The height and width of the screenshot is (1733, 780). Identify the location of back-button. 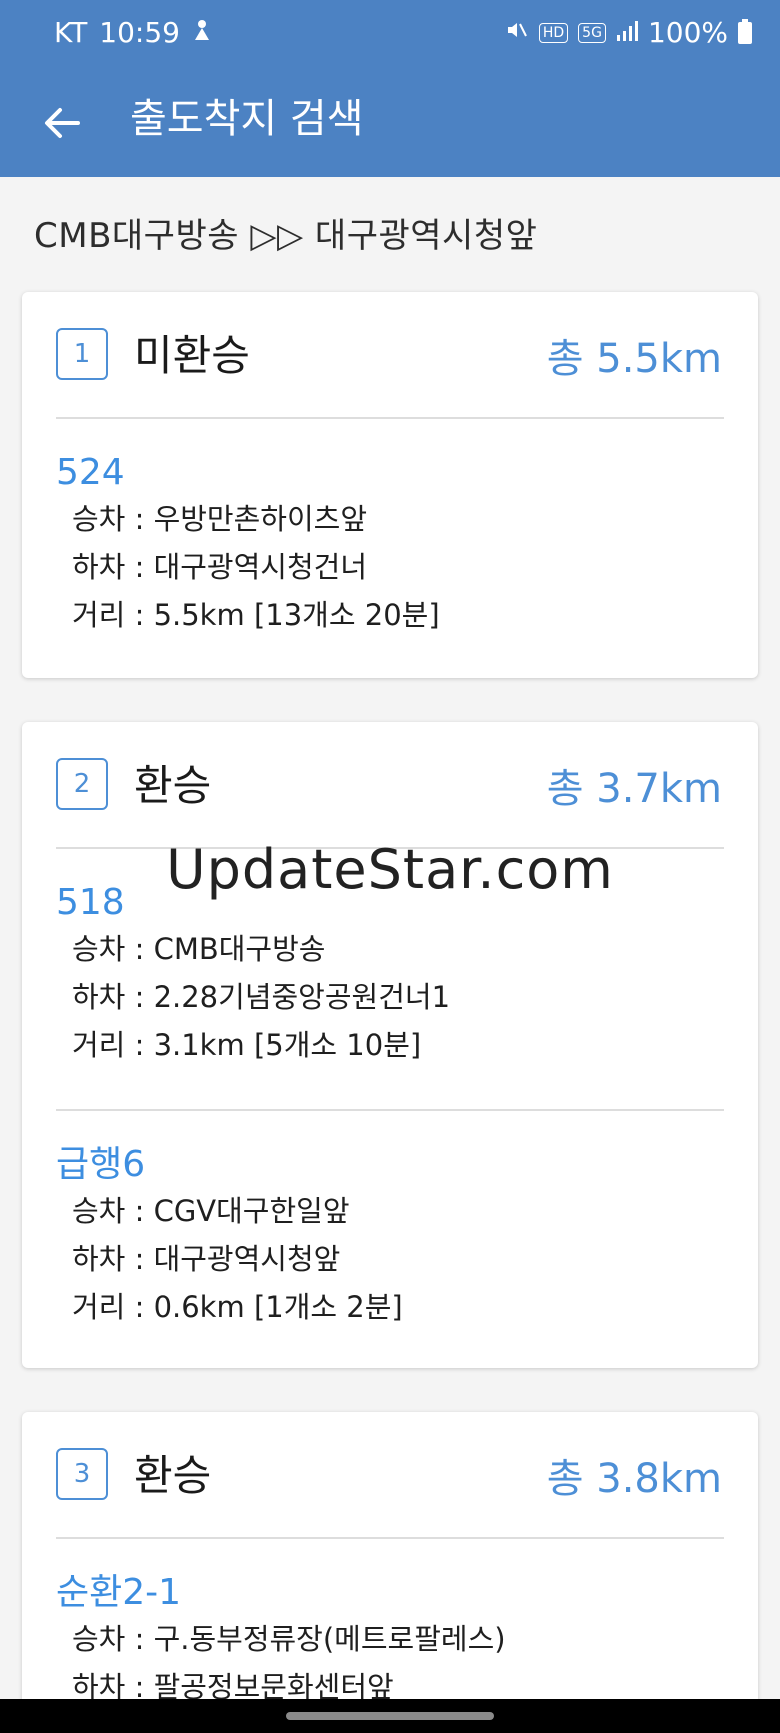
(63, 123).